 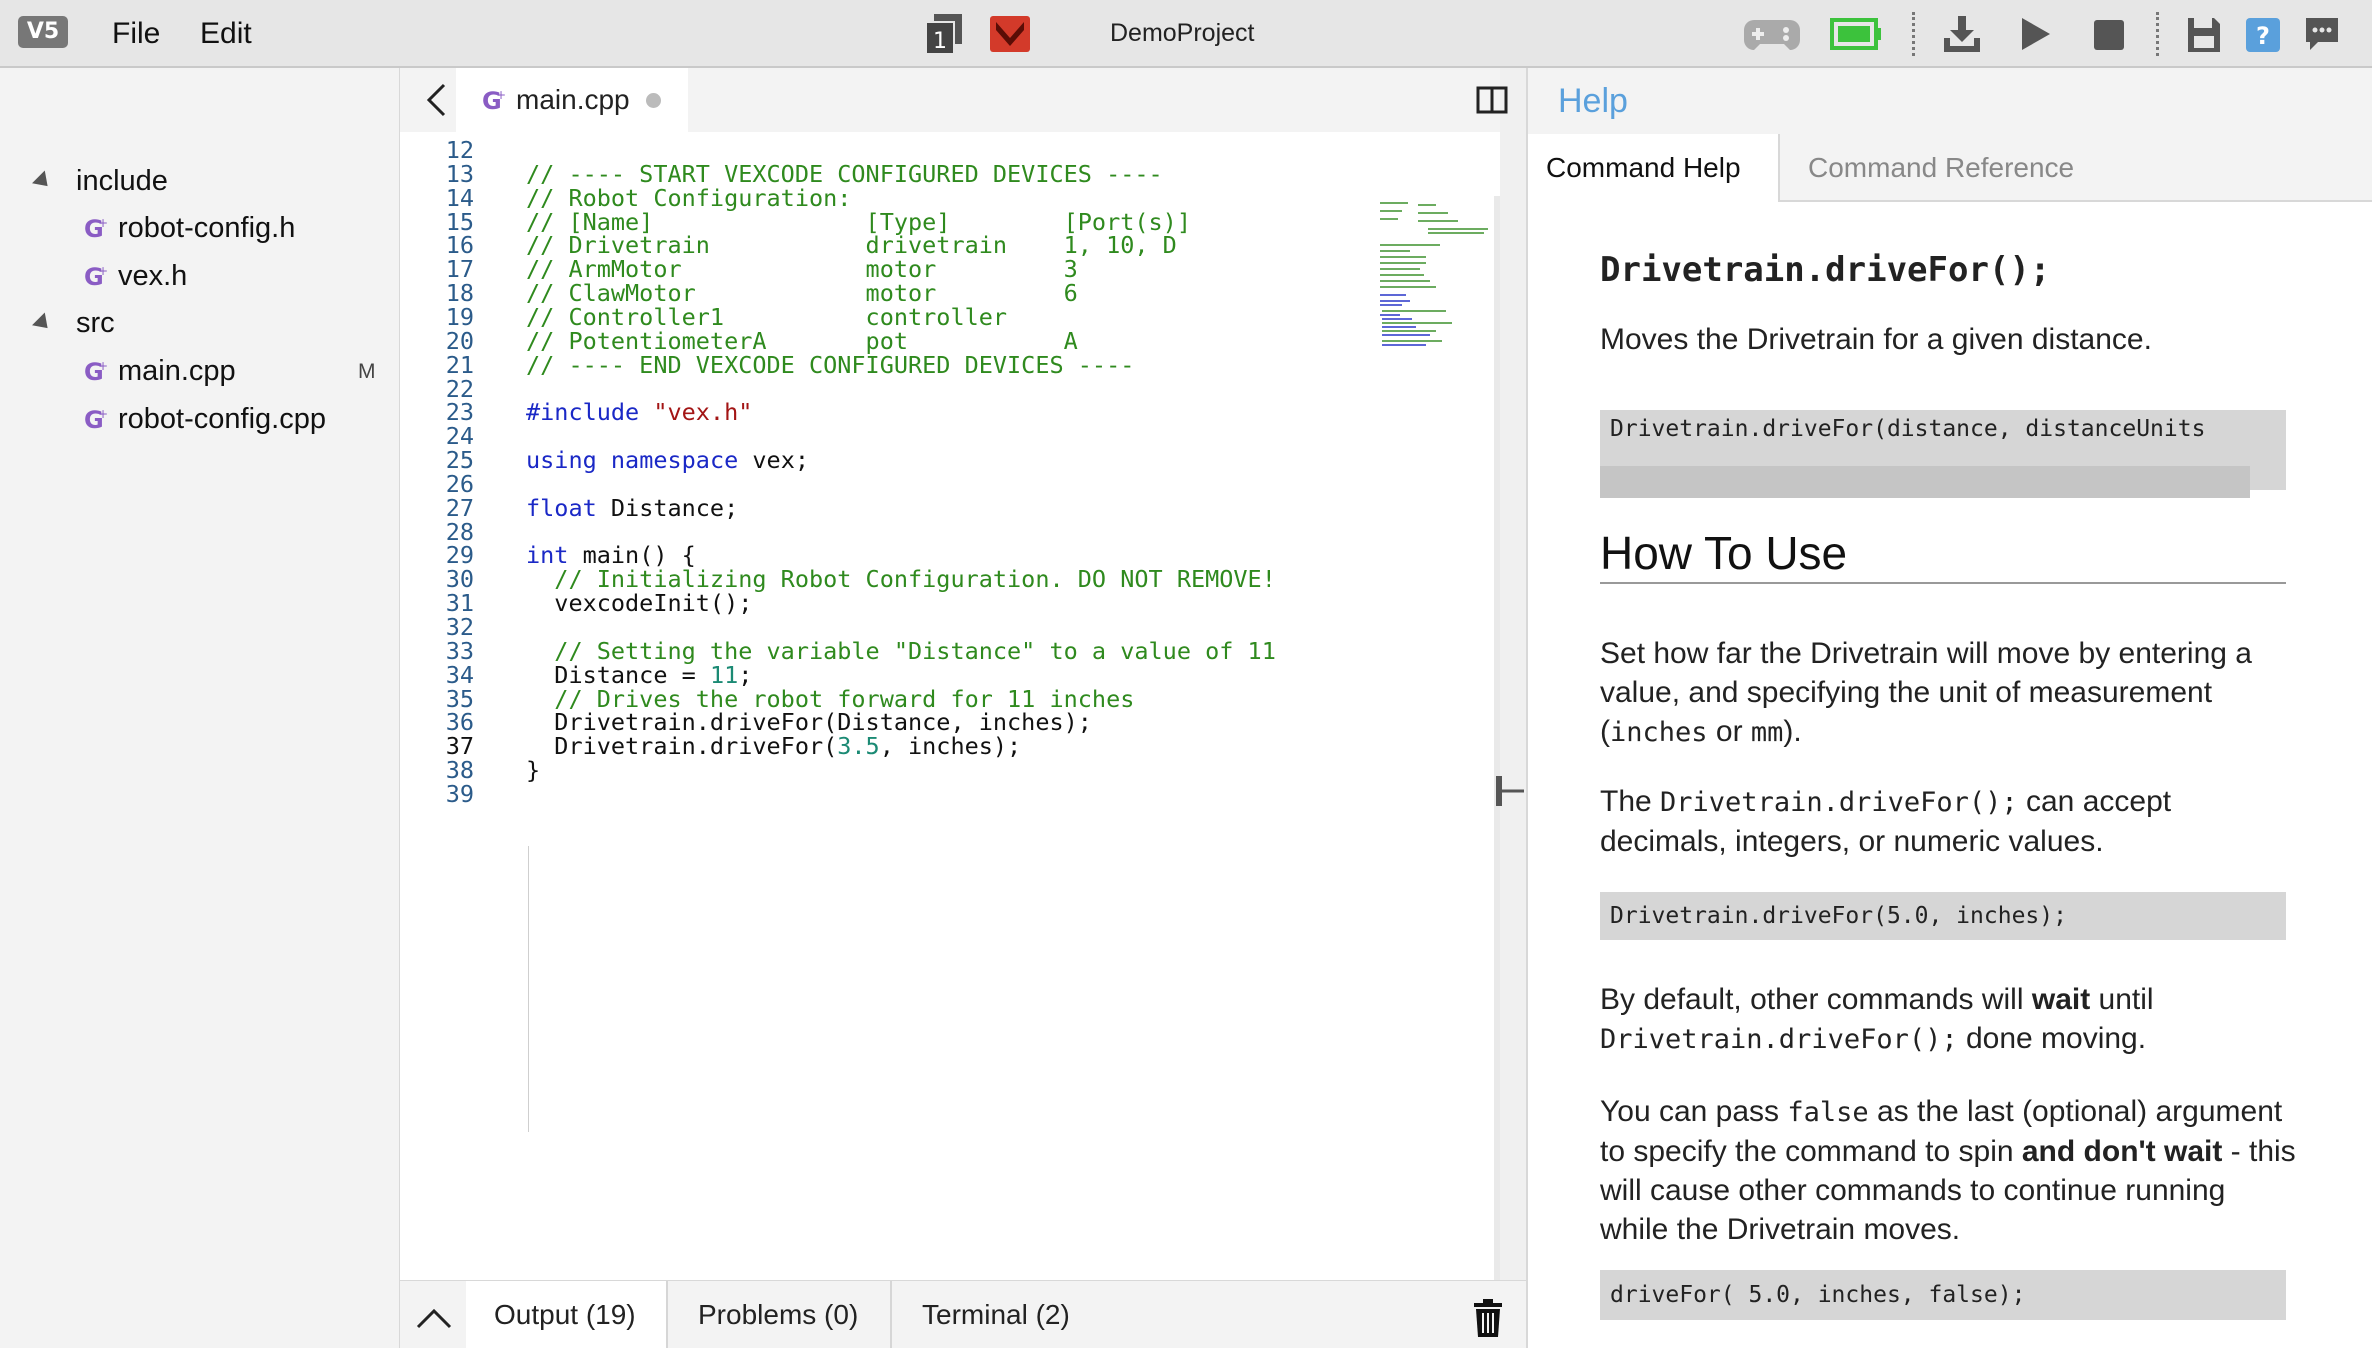 What do you see at coordinates (1772, 34) in the screenshot?
I see `controller-icon` at bounding box center [1772, 34].